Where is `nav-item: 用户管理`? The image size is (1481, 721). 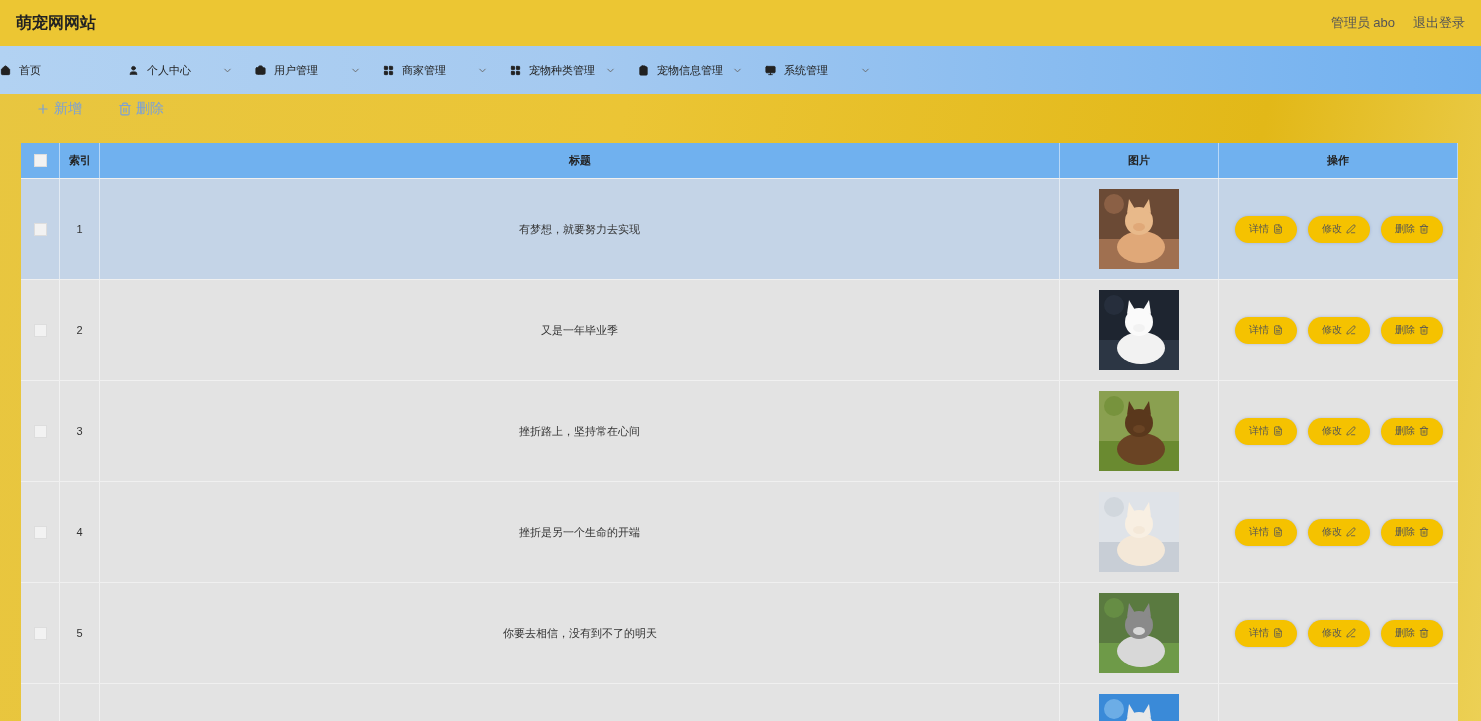 nav-item: 用户管理 is located at coordinates (319, 70).